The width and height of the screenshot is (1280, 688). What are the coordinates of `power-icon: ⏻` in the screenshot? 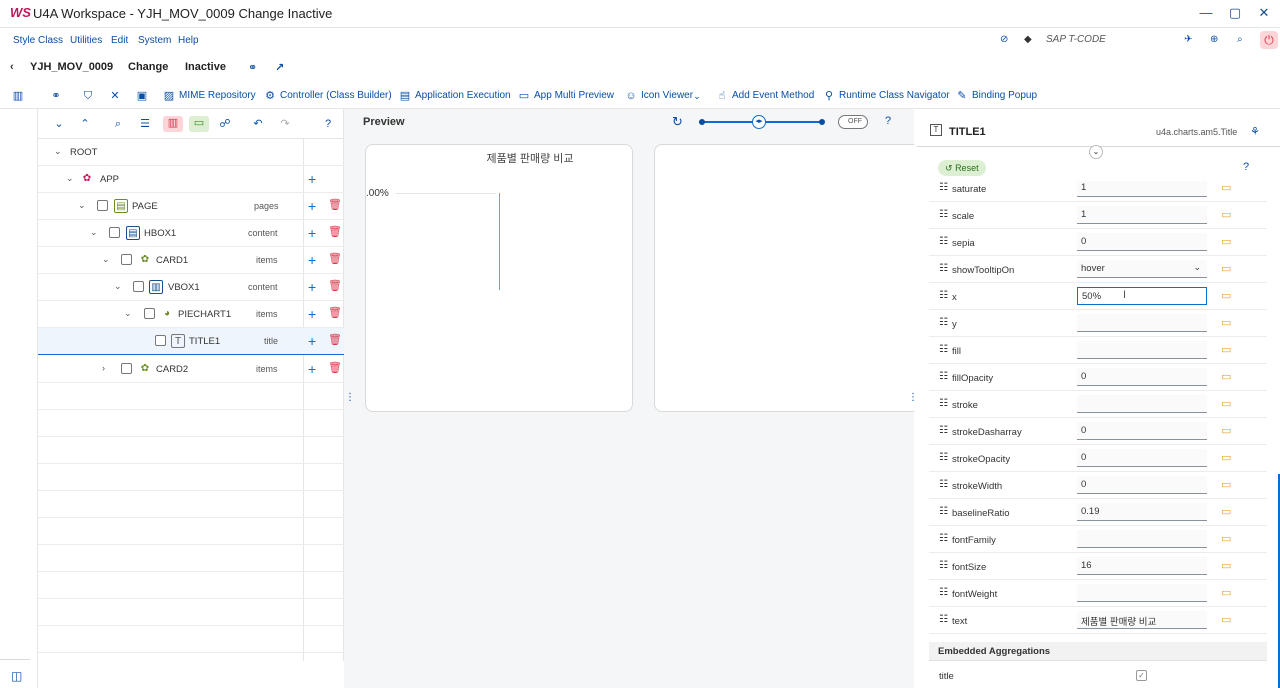 It's located at (1269, 40).